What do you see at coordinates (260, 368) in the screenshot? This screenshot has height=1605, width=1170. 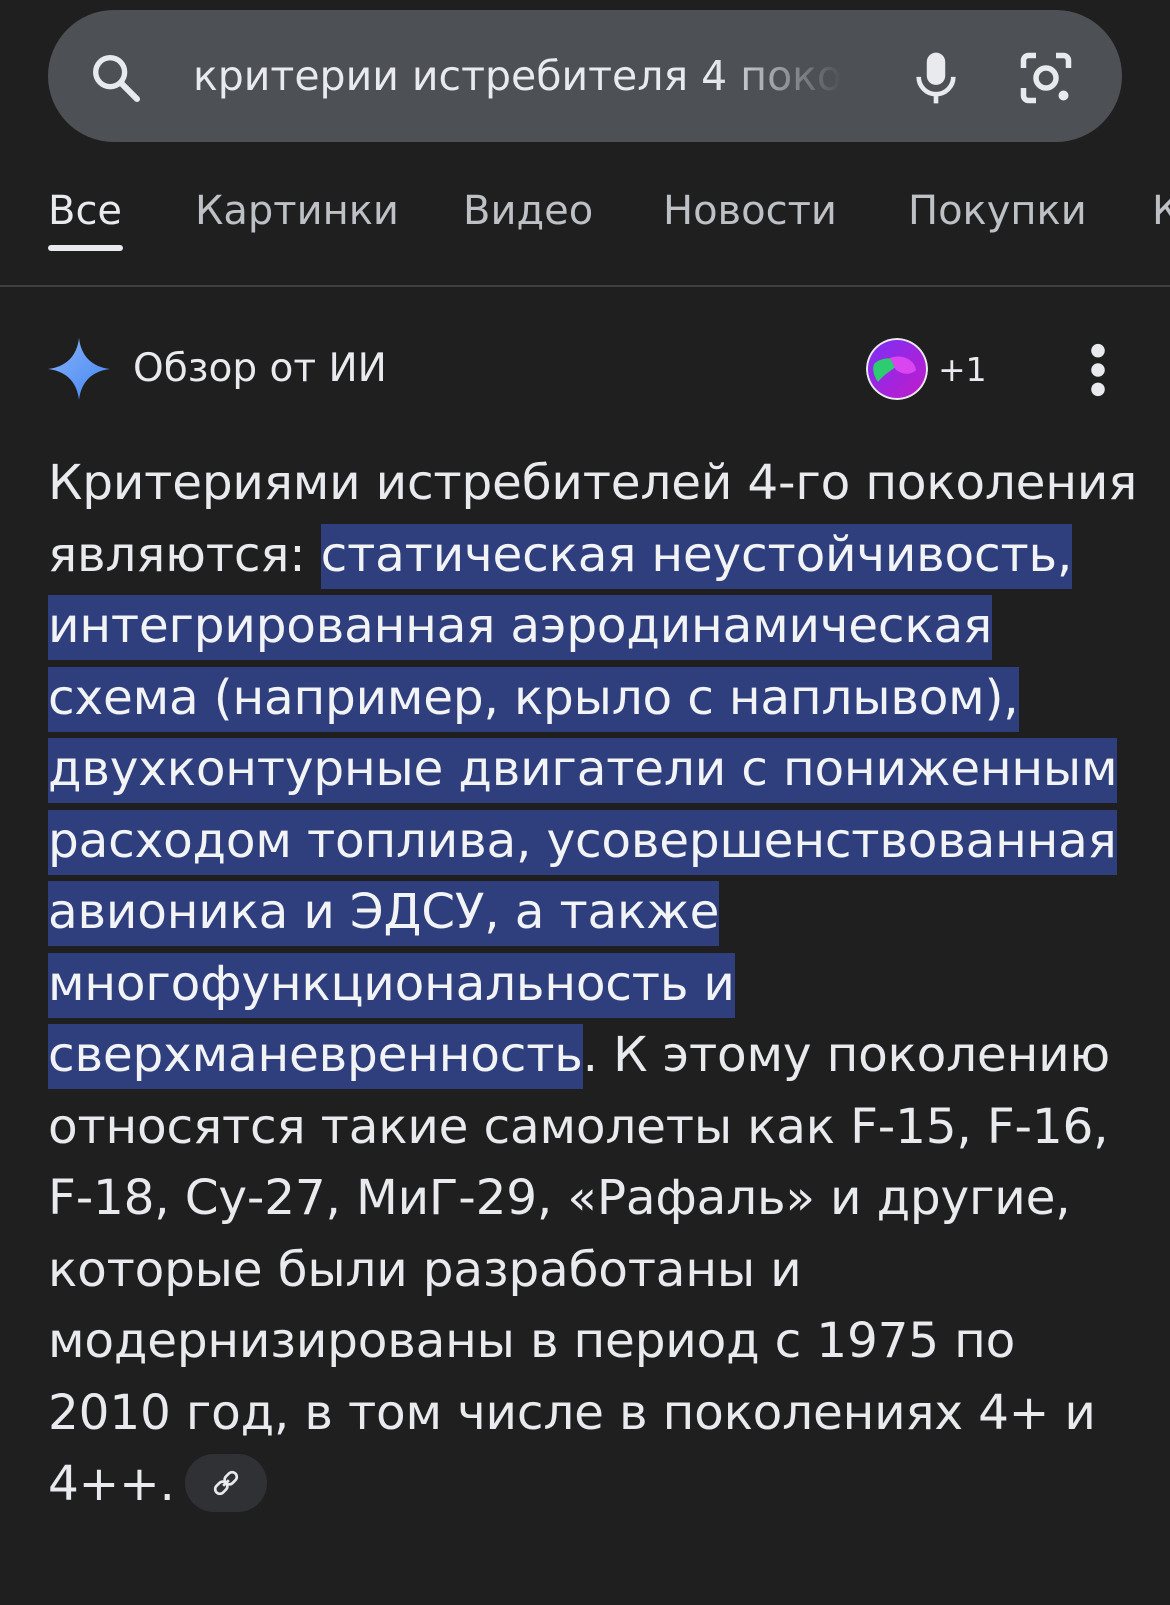 I see `ai-overview-title: Обзор от ИИ` at bounding box center [260, 368].